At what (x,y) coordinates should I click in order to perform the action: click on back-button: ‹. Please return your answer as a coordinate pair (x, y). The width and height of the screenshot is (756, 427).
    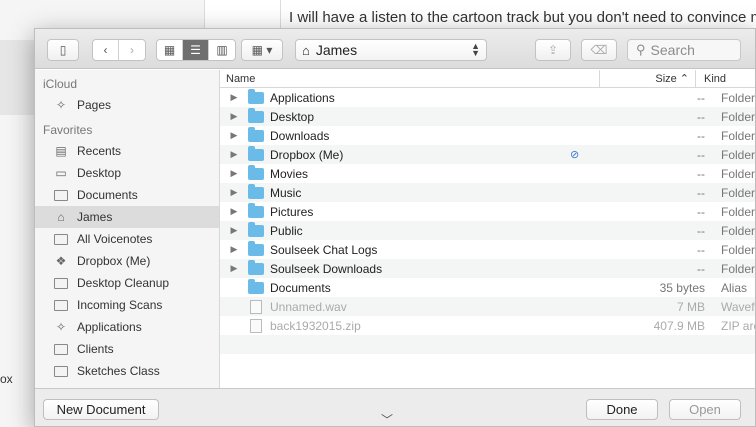
    Looking at the image, I should click on (106, 50).